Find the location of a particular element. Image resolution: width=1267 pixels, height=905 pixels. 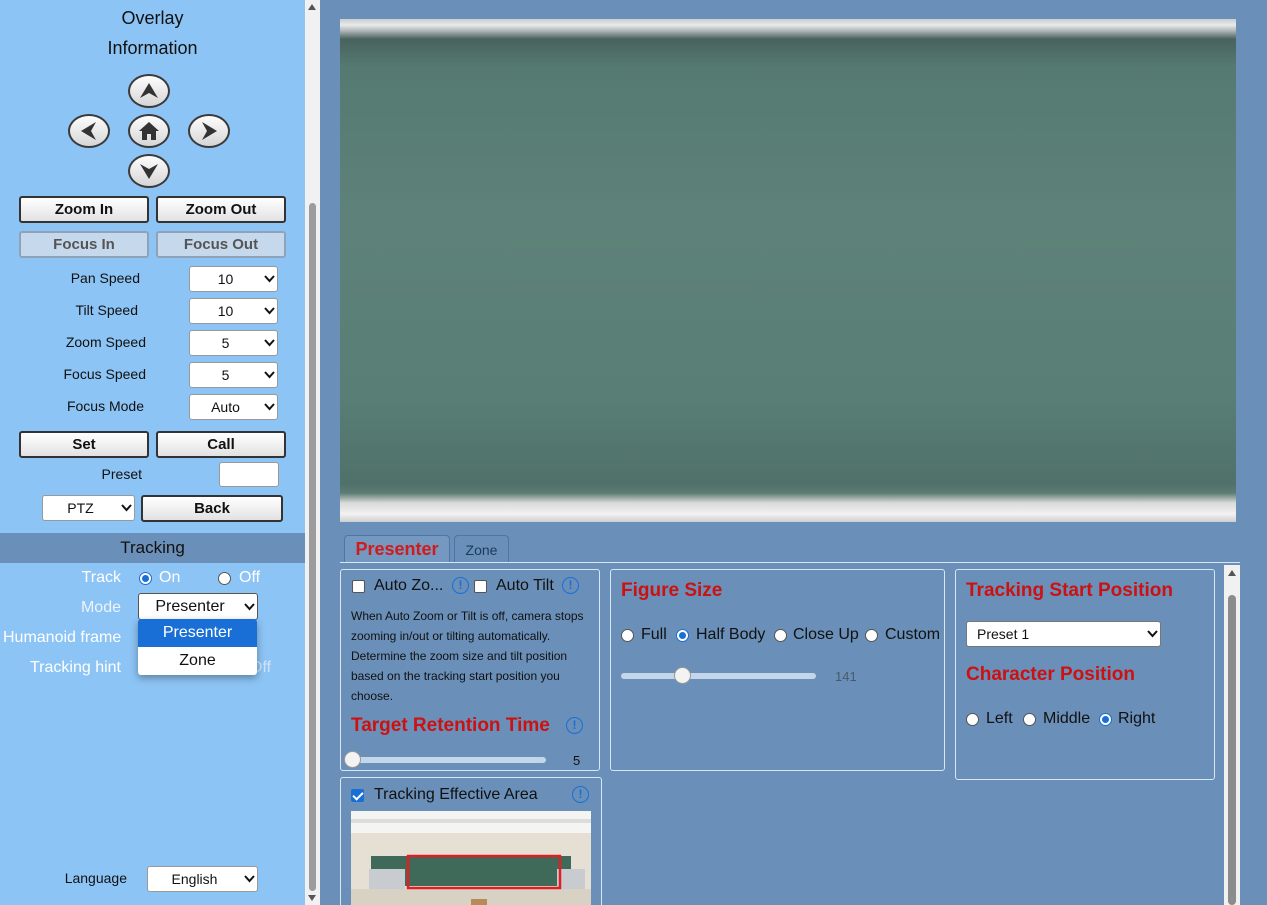

home-icon is located at coordinates (149, 131).